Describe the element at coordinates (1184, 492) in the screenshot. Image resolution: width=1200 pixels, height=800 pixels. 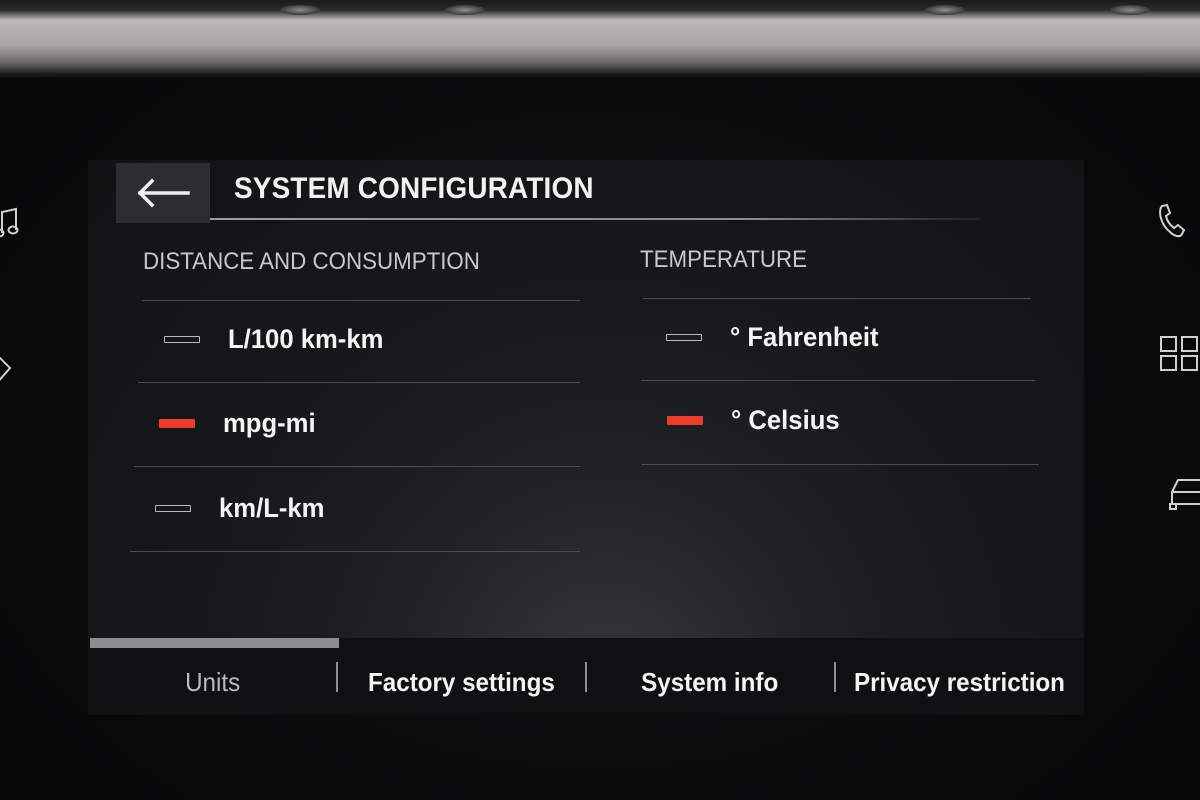
I see `car-icon` at that location.